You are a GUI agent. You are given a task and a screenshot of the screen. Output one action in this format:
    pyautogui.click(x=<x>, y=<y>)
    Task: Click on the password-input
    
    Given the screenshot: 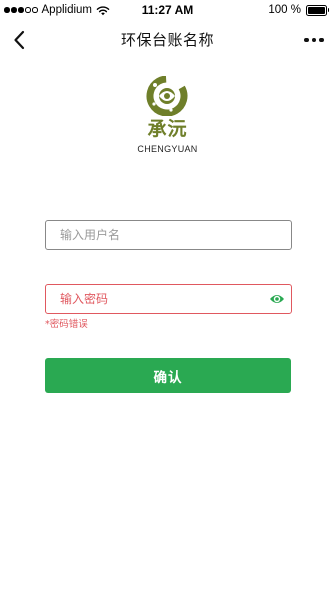 What is the action you would take?
    pyautogui.click(x=168, y=299)
    